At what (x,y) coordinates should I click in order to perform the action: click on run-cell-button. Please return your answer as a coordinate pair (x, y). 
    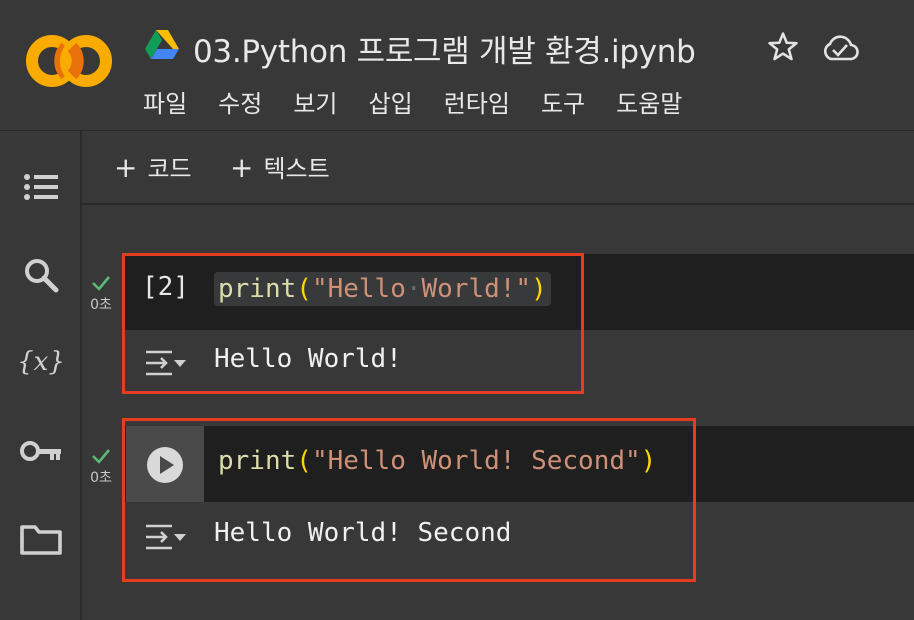
    Looking at the image, I should click on (165, 465).